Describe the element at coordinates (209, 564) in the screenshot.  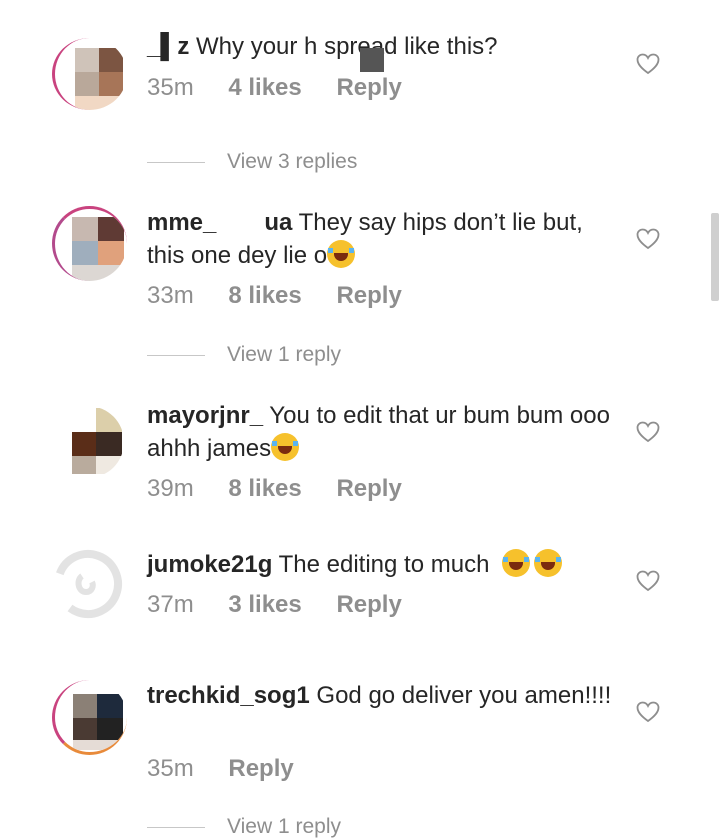
I see `username: jumoke21g` at that location.